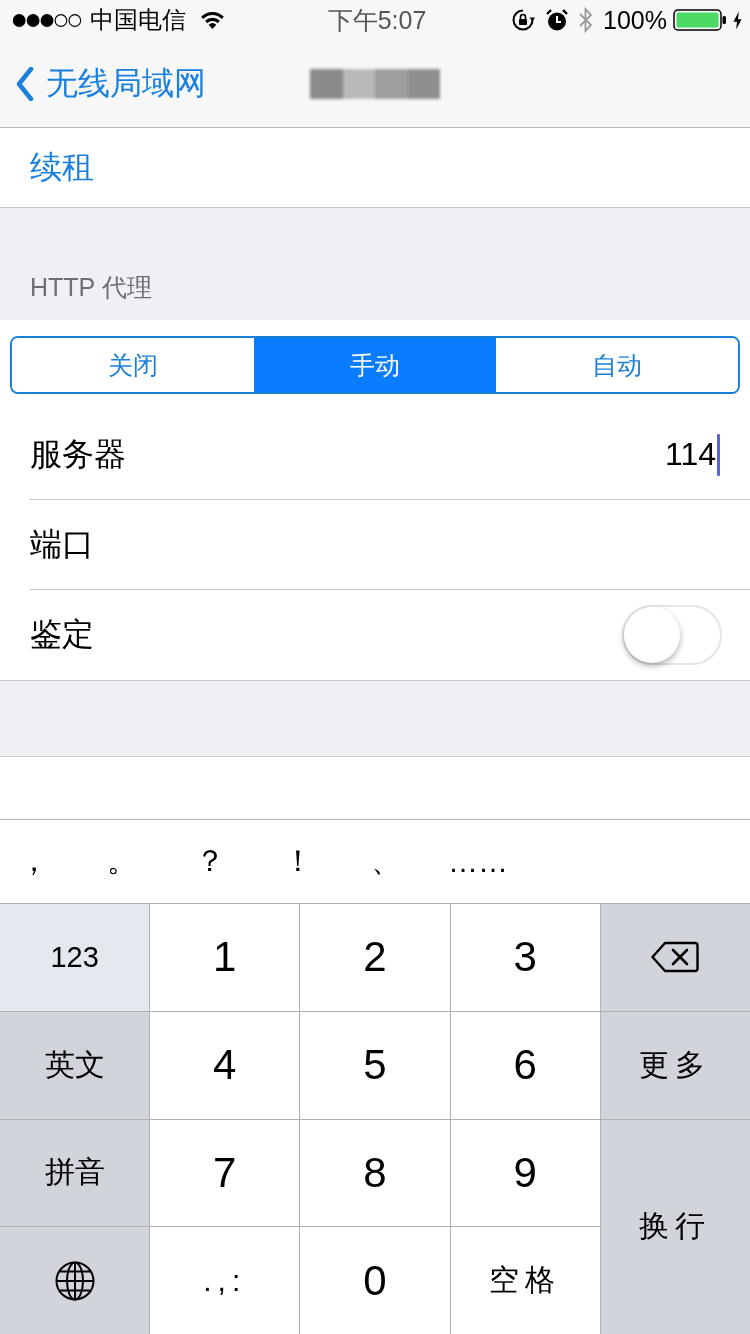  I want to click on delete-backspace-icon, so click(675, 957).